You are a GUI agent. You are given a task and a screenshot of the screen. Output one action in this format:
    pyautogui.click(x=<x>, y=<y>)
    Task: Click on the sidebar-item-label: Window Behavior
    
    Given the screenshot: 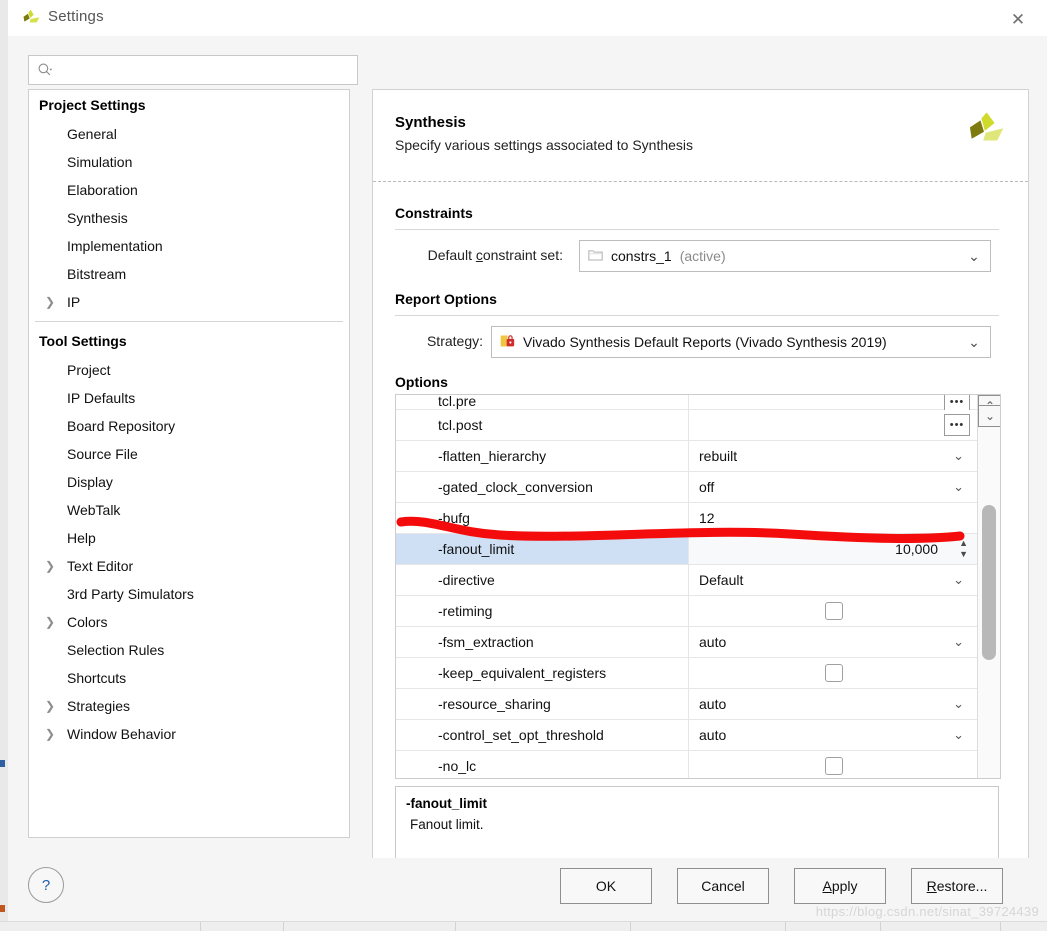 What is the action you would take?
    pyautogui.click(x=121, y=734)
    